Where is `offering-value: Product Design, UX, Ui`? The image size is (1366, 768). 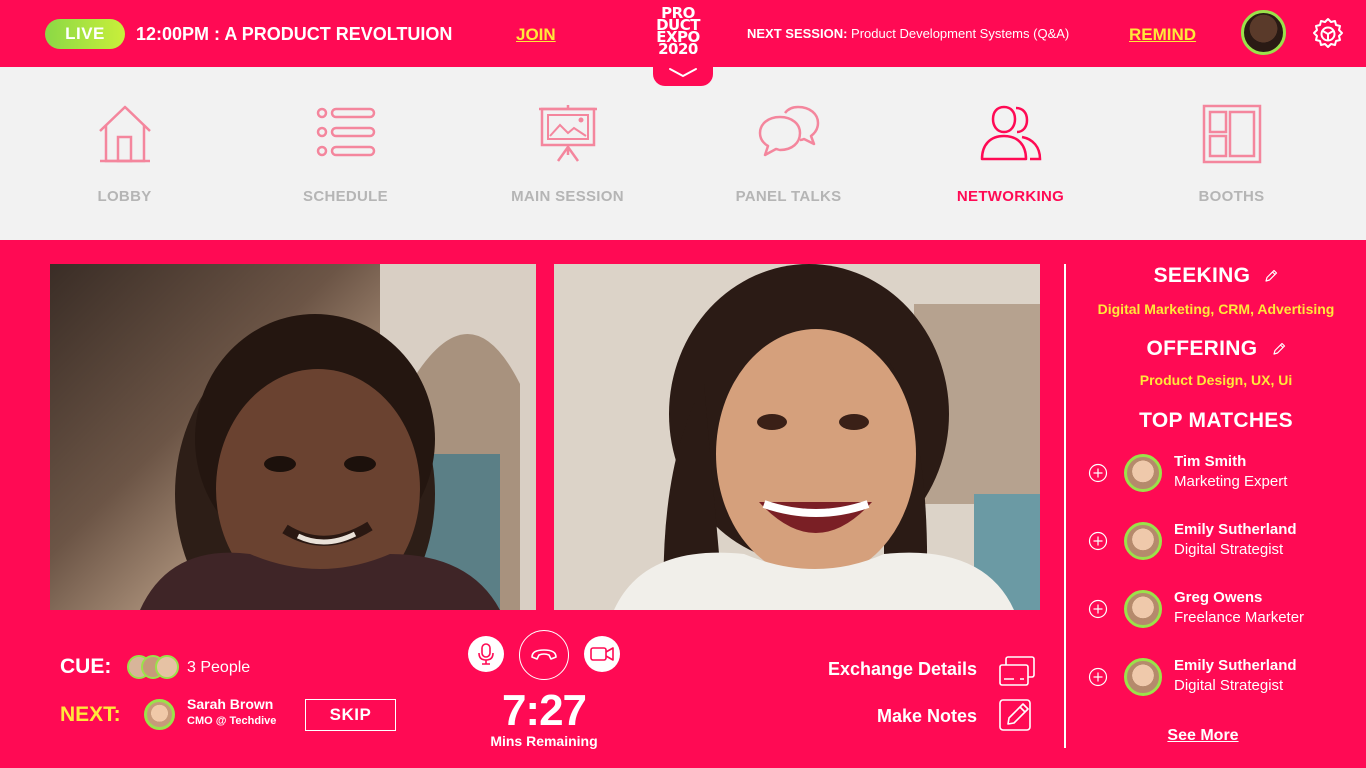
offering-value: Product Design, UX, Ui is located at coordinates (1216, 380).